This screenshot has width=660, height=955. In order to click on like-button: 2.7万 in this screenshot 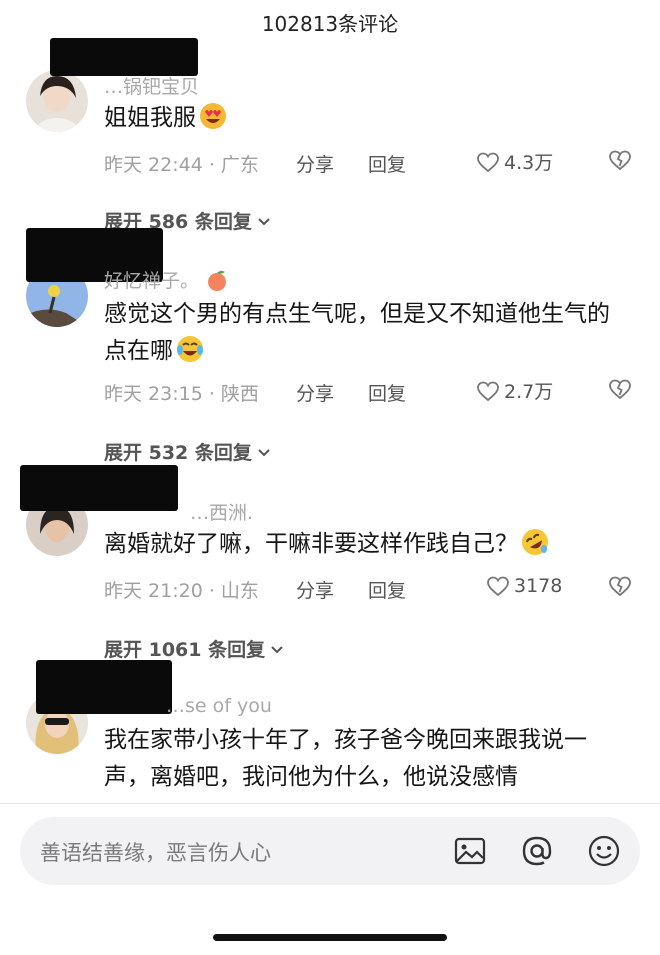, I will do `click(514, 390)`.